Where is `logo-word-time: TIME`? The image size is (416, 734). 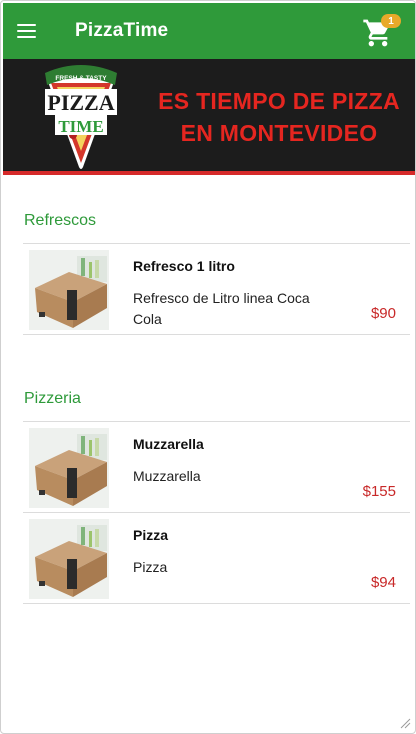
logo-word-time: TIME is located at coordinates (80, 126).